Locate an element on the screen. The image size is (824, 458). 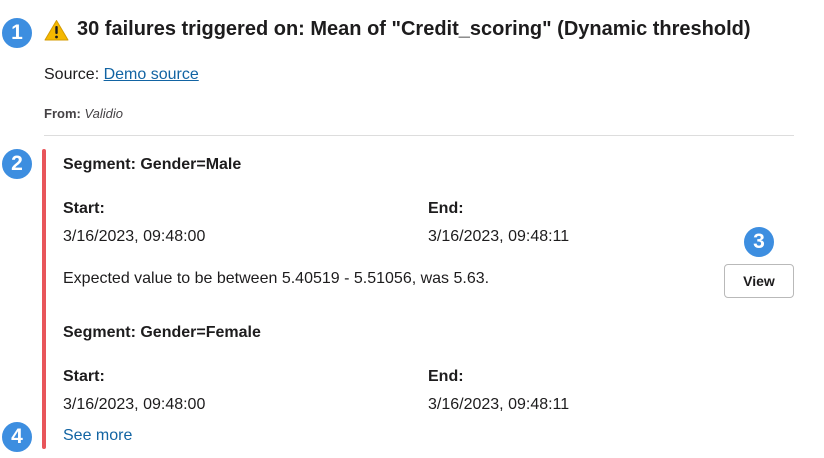
see-more-link: See more is located at coordinates (97, 436).